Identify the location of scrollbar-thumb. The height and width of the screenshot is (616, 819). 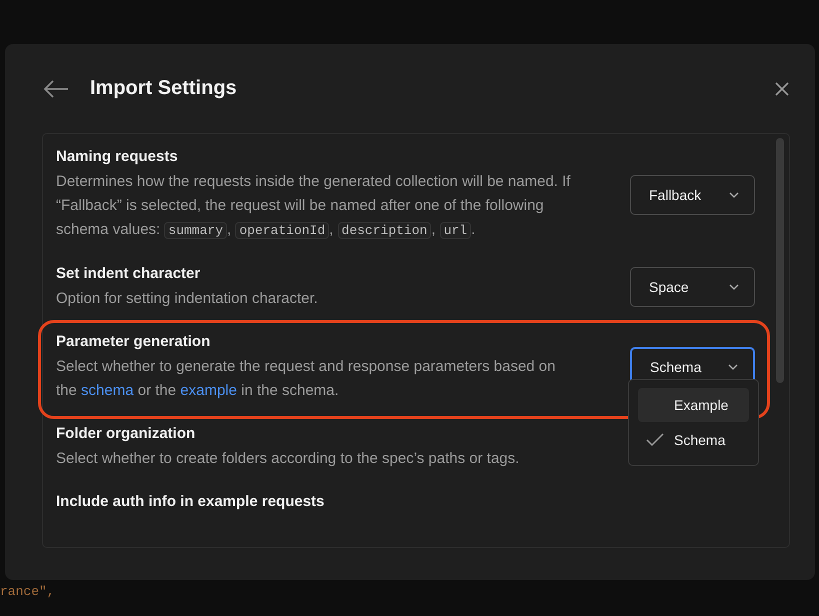
(780, 260).